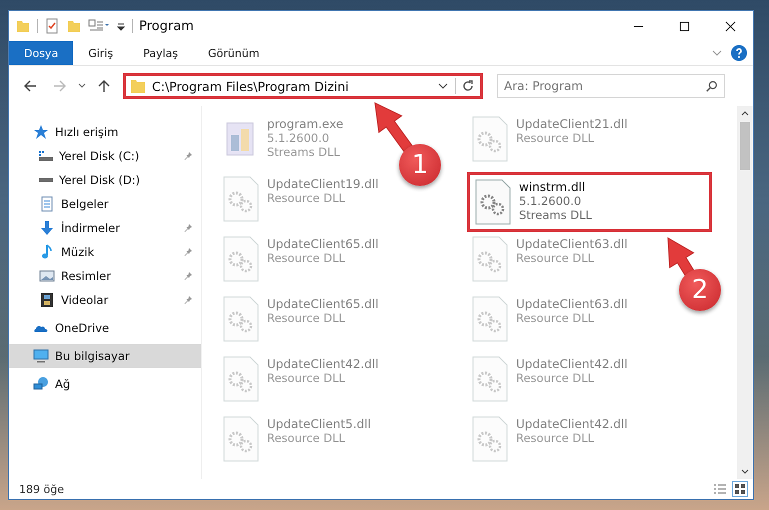 Image resolution: width=769 pixels, height=510 pixels. Describe the element at coordinates (105, 156) in the screenshot. I see `nav-item: Yerel Disk (C:)` at that location.